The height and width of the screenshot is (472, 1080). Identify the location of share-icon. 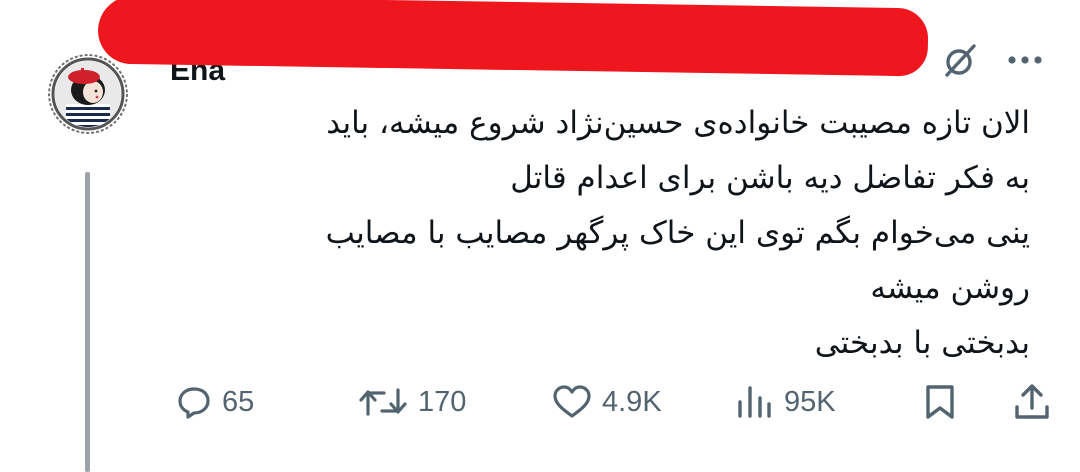
(1032, 401).